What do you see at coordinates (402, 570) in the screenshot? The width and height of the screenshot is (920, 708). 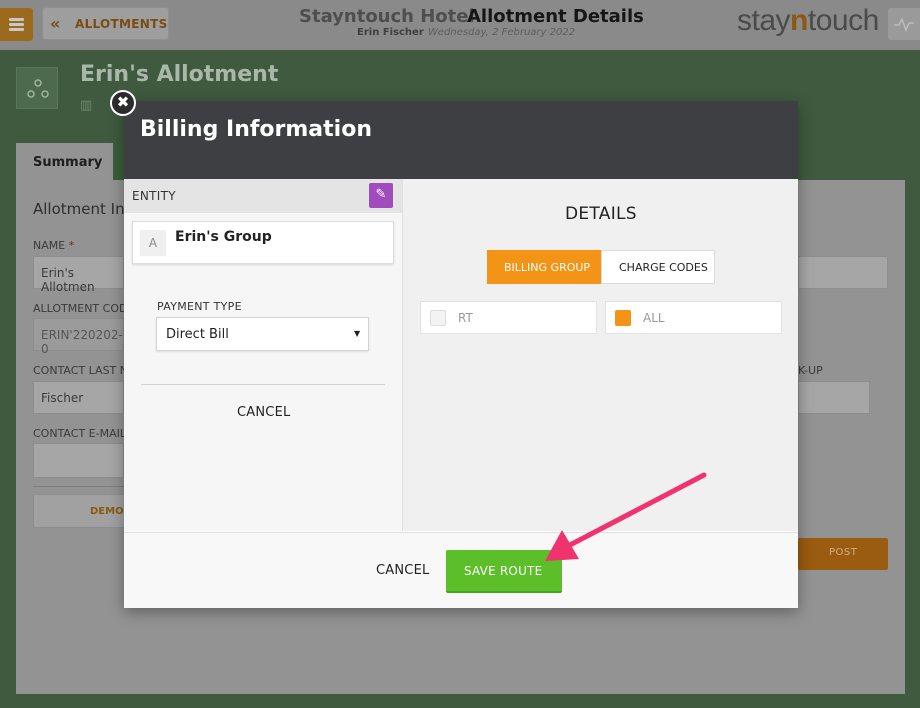 I see `cancel-button: CANCEL` at bounding box center [402, 570].